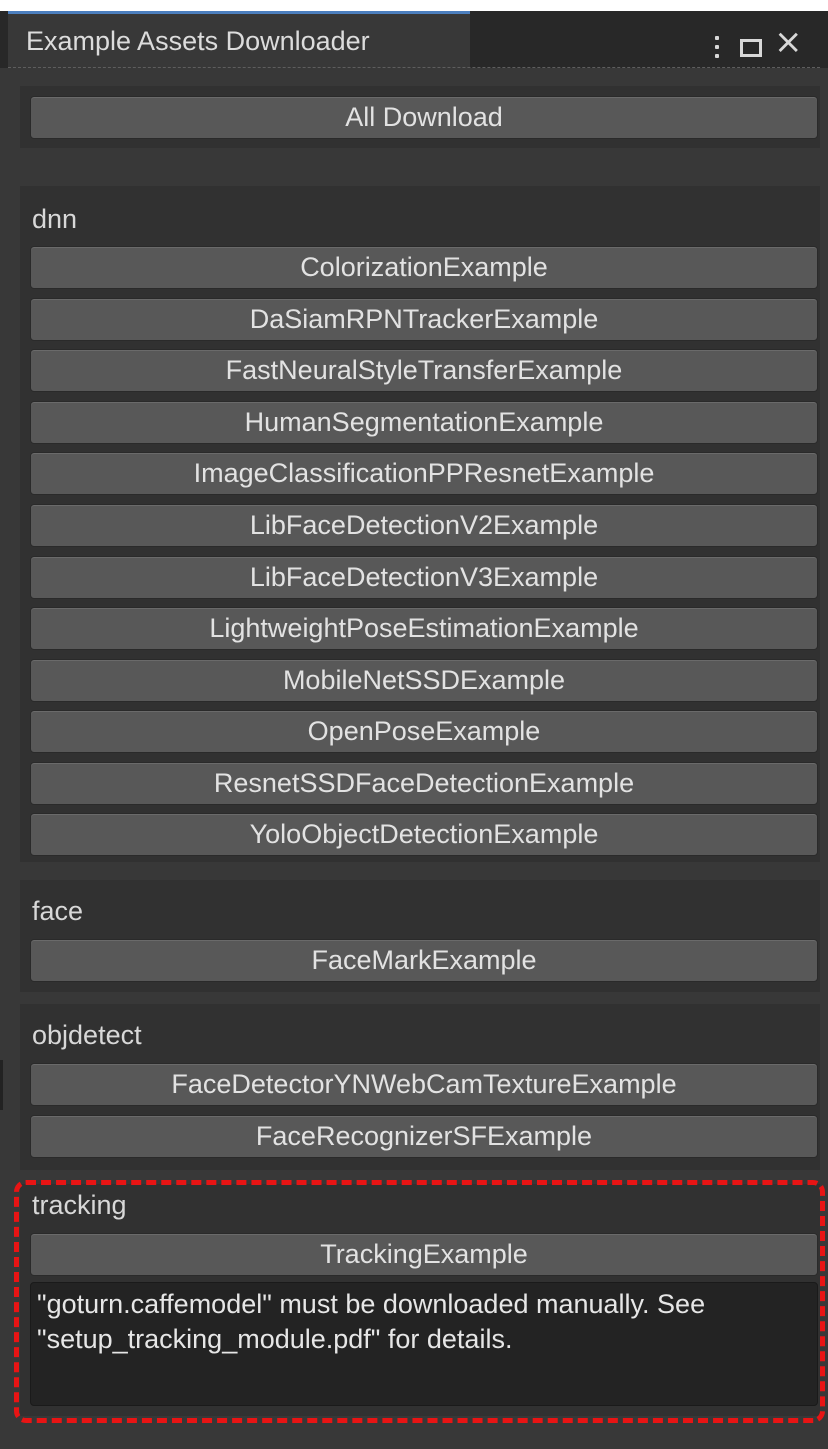 The height and width of the screenshot is (1449, 828). What do you see at coordinates (1, 1085) in the screenshot?
I see `left-edge-mark` at bounding box center [1, 1085].